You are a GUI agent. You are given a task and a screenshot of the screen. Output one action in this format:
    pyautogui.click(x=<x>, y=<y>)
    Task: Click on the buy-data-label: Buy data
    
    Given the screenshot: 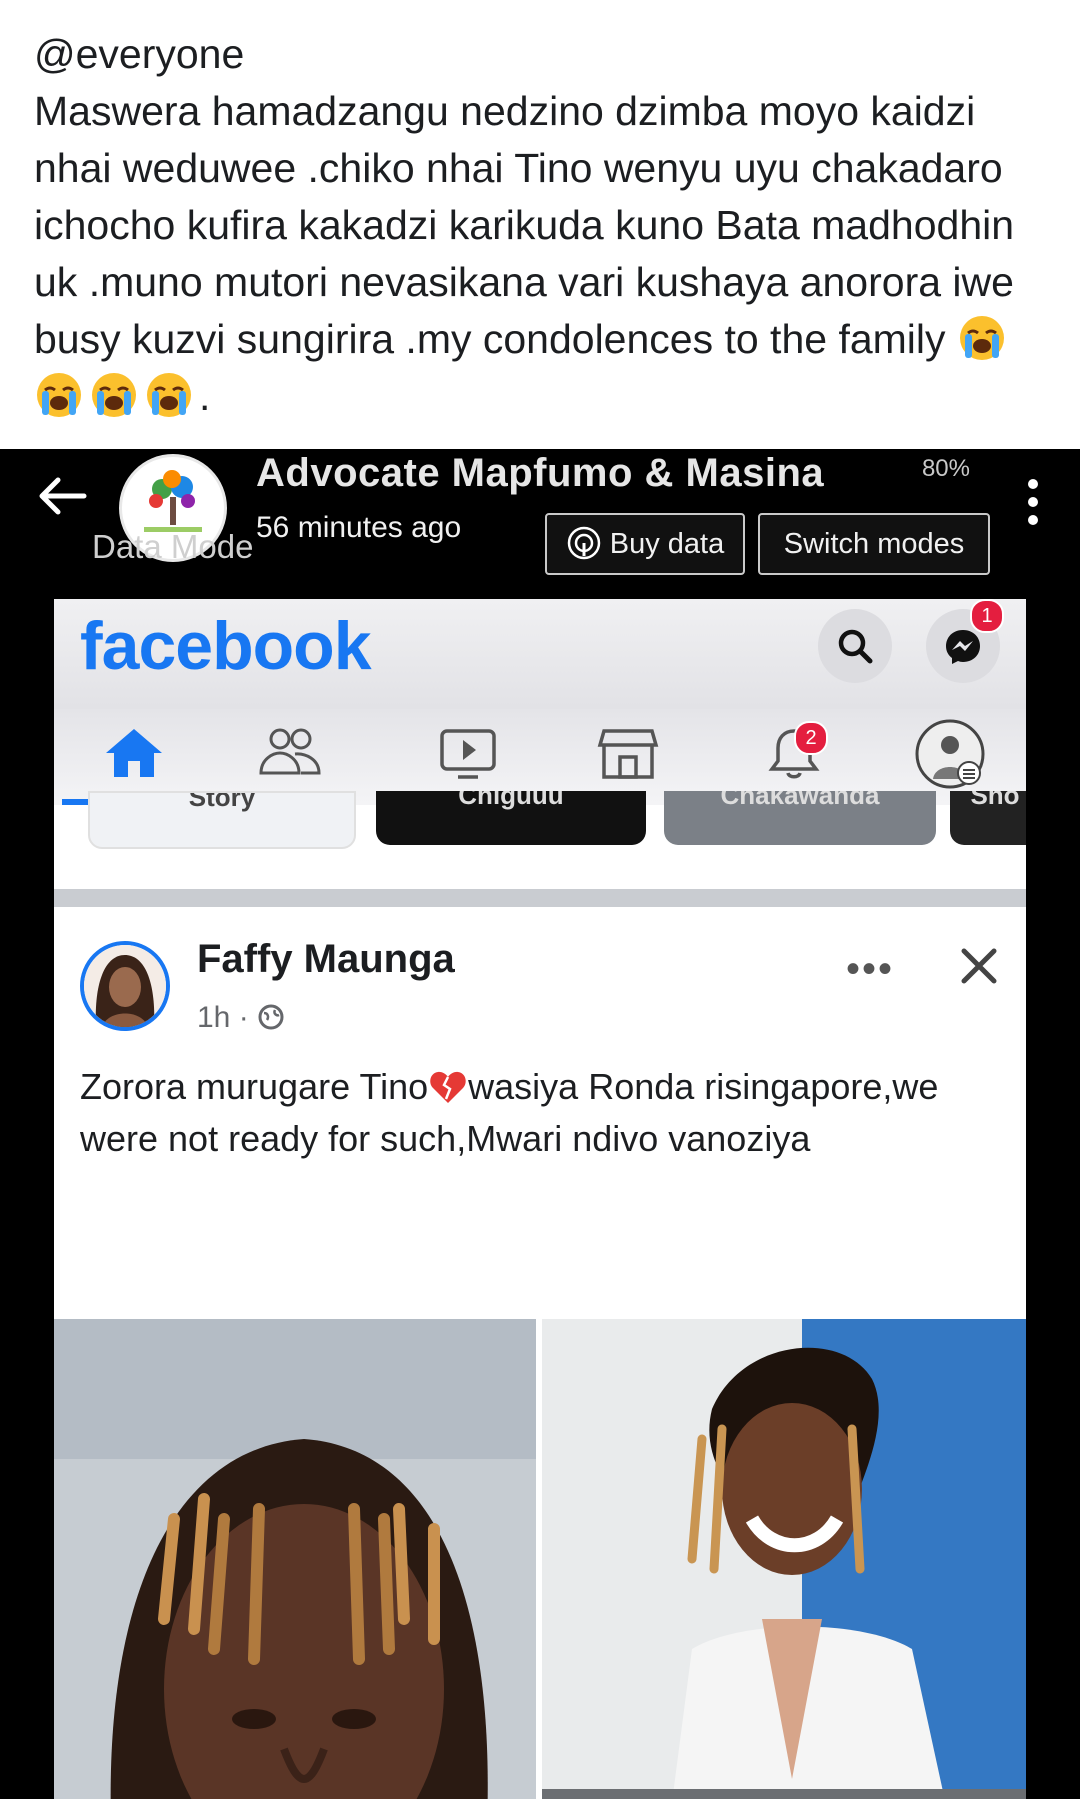 What is the action you would take?
    pyautogui.click(x=667, y=544)
    